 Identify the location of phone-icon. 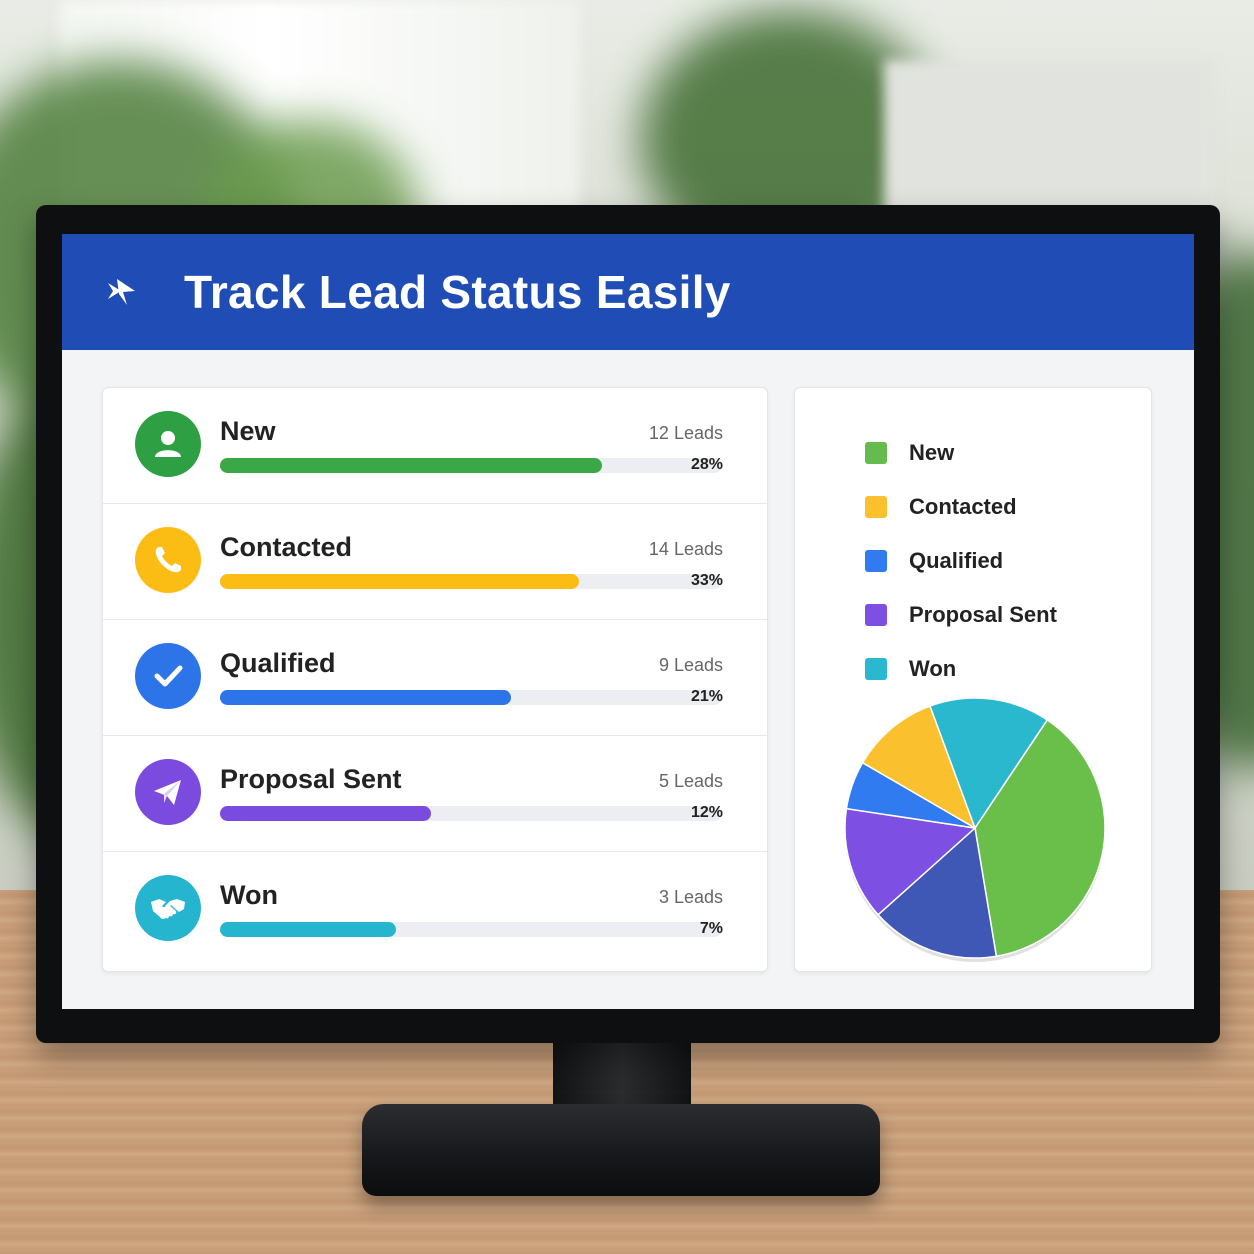
(168, 560).